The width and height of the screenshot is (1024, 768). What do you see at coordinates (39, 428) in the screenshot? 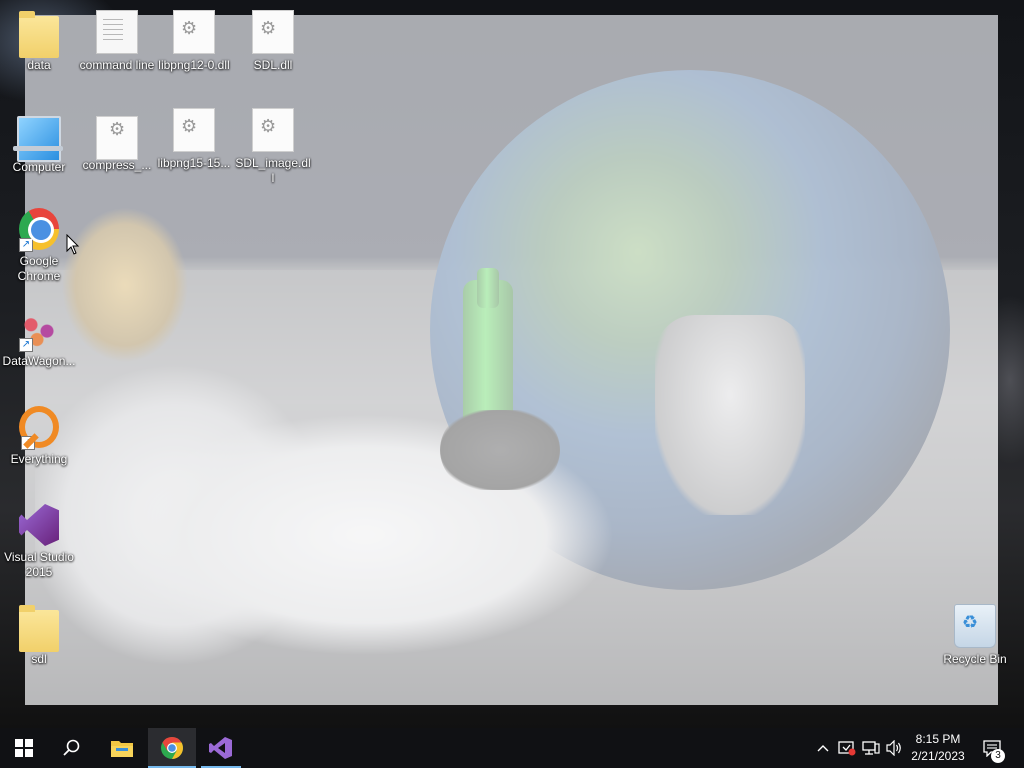
I see `everything-search-icon: ↗` at bounding box center [39, 428].